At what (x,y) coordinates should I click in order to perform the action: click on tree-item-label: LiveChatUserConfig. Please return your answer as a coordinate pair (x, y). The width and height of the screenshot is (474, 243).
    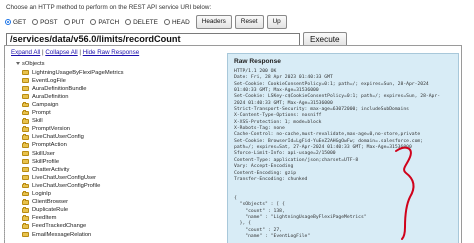
    Looking at the image, I should click on (58, 137).